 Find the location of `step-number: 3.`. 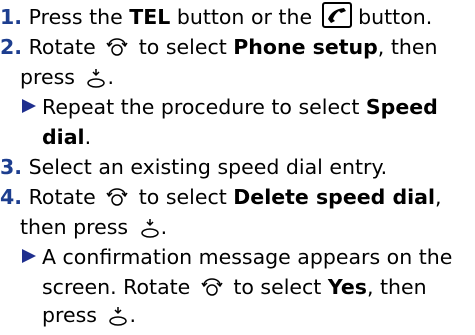

step-number: 3. is located at coordinates (11, 167).